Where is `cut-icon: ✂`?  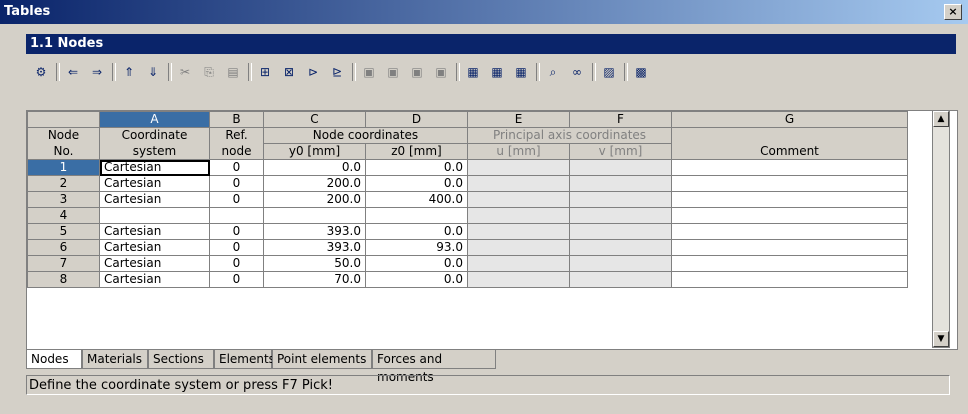
cut-icon: ✂ is located at coordinates (185, 72).